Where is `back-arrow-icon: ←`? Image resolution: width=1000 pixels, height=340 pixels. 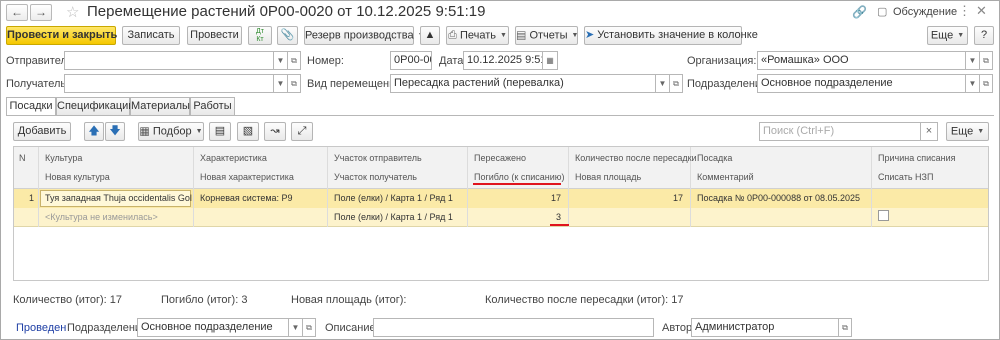 back-arrow-icon: ← is located at coordinates (17, 12).